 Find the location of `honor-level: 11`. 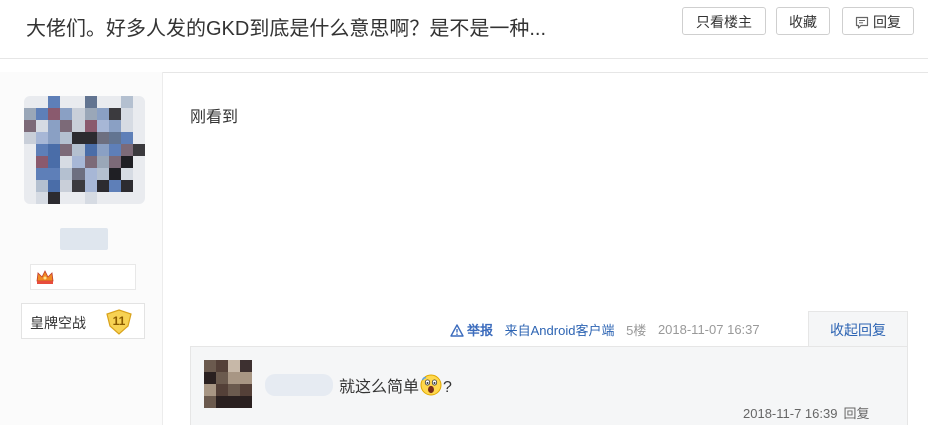

honor-level: 11 is located at coordinates (119, 321).